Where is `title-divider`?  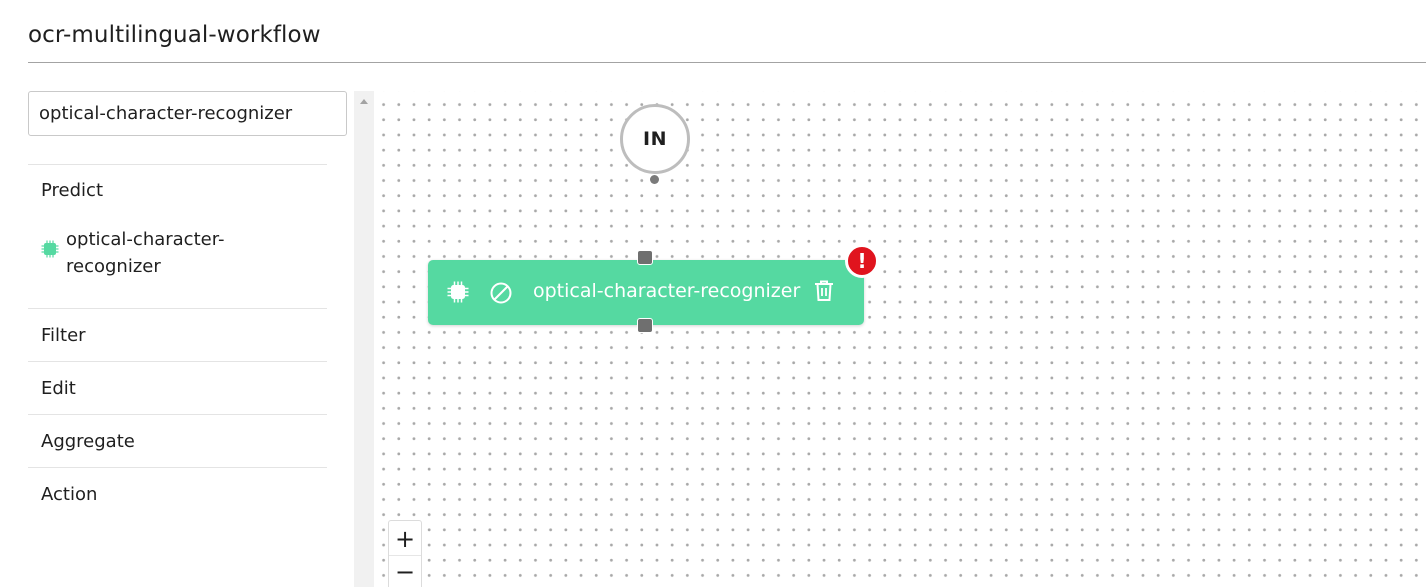 title-divider is located at coordinates (727, 62).